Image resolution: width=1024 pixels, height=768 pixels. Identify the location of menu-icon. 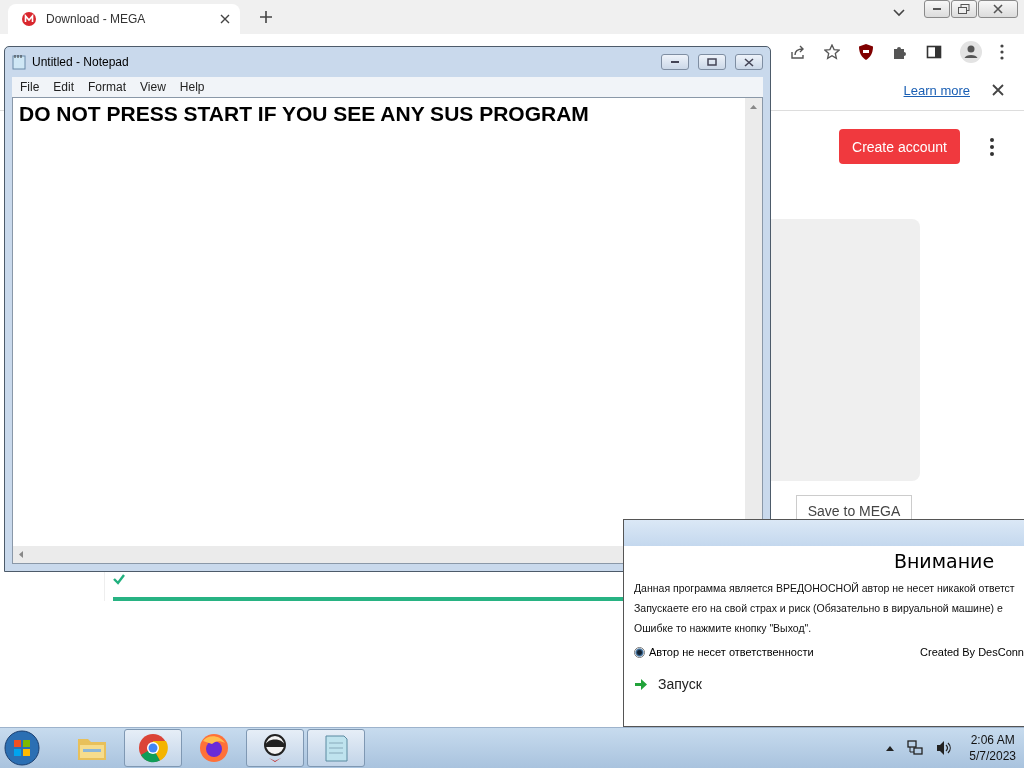
(1002, 52).